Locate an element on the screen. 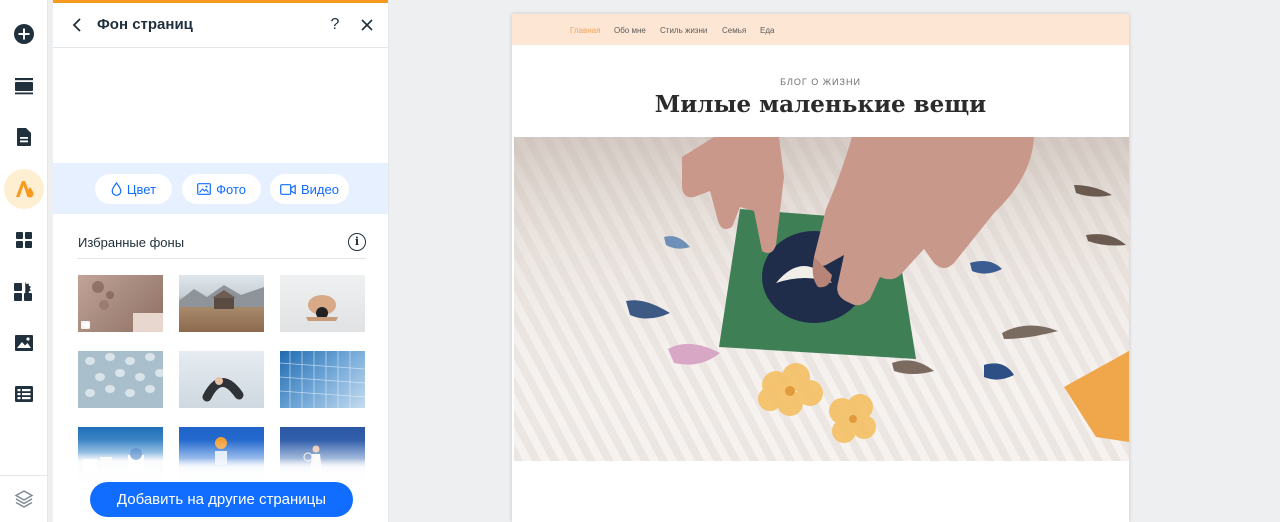 The height and width of the screenshot is (522, 1280). tab-color-label: Цвет is located at coordinates (141, 189).